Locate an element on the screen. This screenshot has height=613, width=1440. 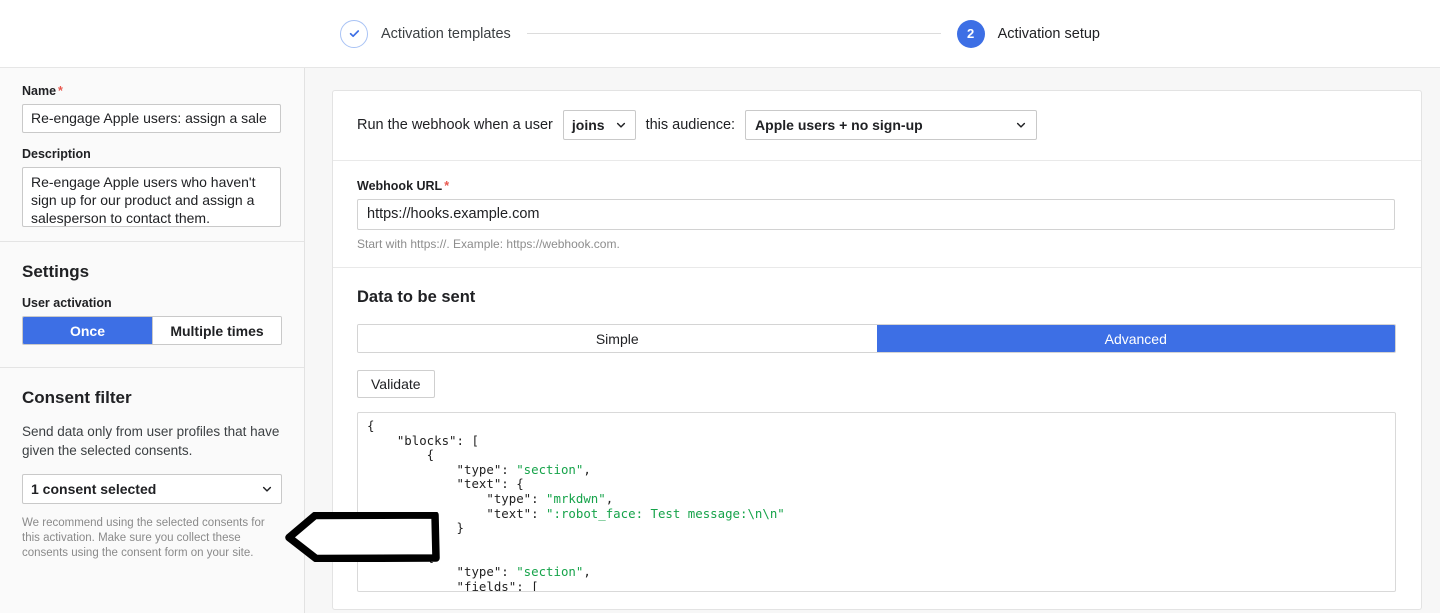
name-label-text: Name is located at coordinates (39, 91).